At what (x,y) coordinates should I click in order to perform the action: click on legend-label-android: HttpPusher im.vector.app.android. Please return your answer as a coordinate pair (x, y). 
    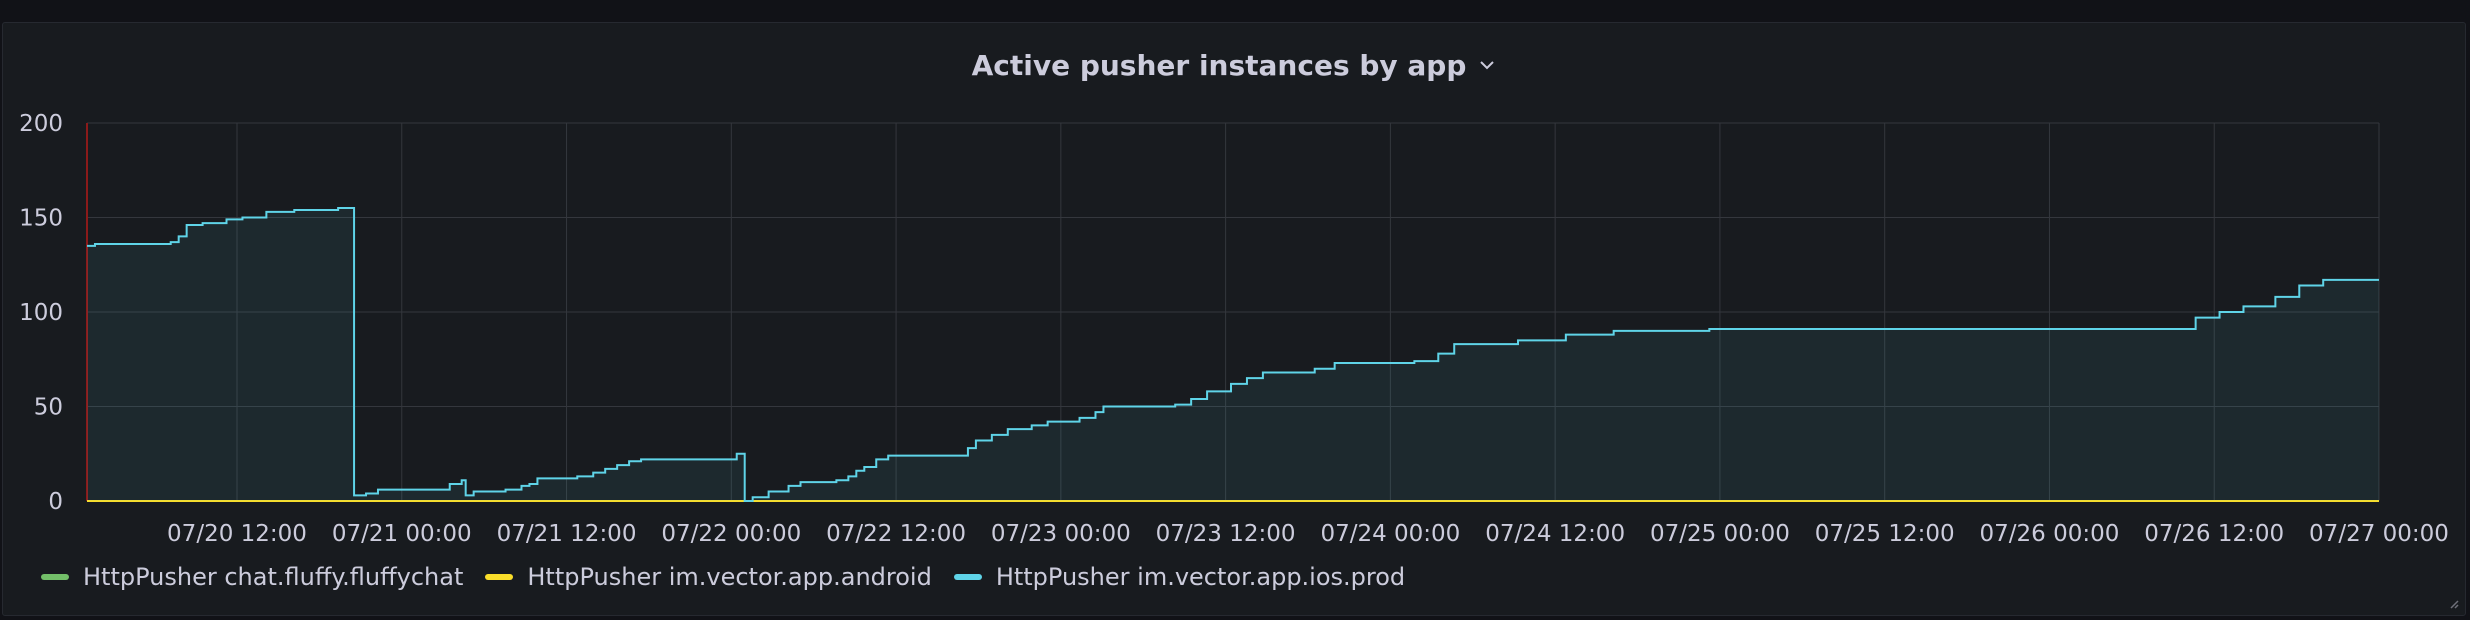
    Looking at the image, I should click on (729, 577).